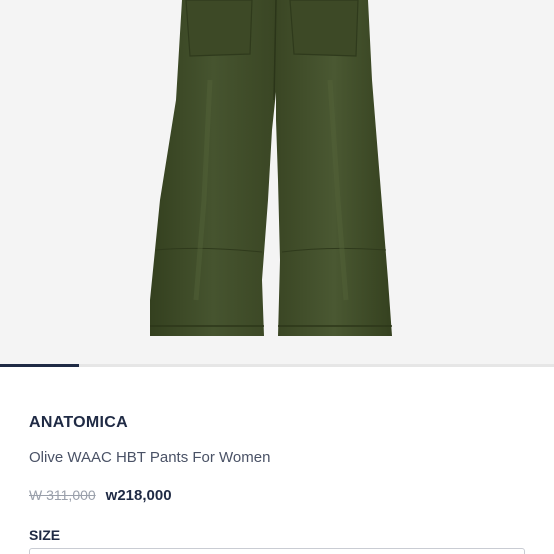  I want to click on original-price: W 311,000, so click(62, 495).